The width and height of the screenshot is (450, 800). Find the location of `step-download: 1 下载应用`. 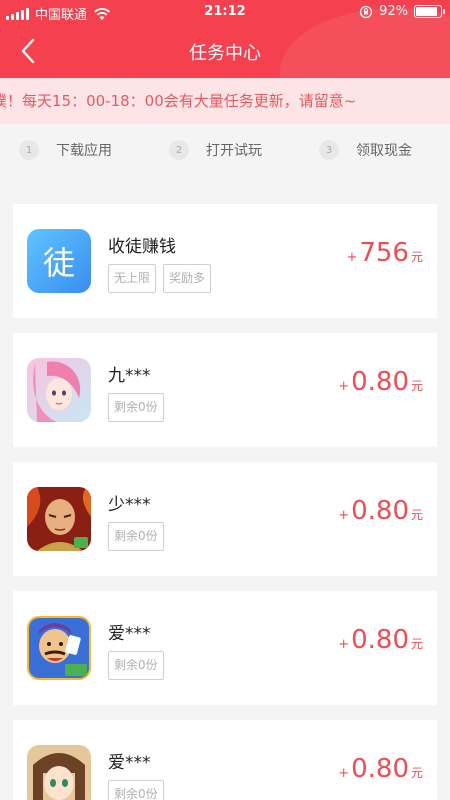

step-download: 1 下载应用 is located at coordinates (65, 150).